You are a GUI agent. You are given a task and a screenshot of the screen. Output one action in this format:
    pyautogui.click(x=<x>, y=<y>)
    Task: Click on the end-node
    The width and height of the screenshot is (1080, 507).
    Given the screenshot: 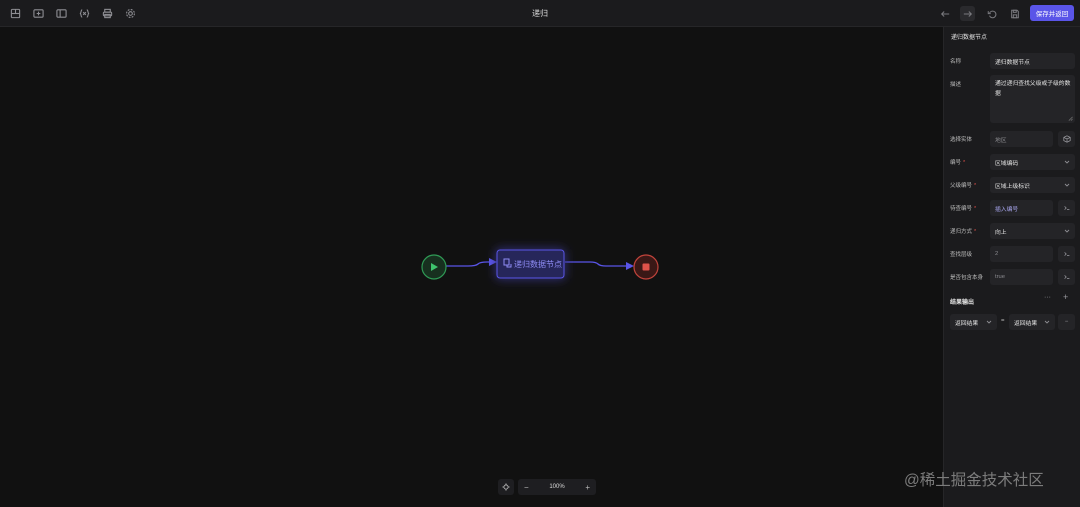 What is the action you would take?
    pyautogui.click(x=646, y=267)
    